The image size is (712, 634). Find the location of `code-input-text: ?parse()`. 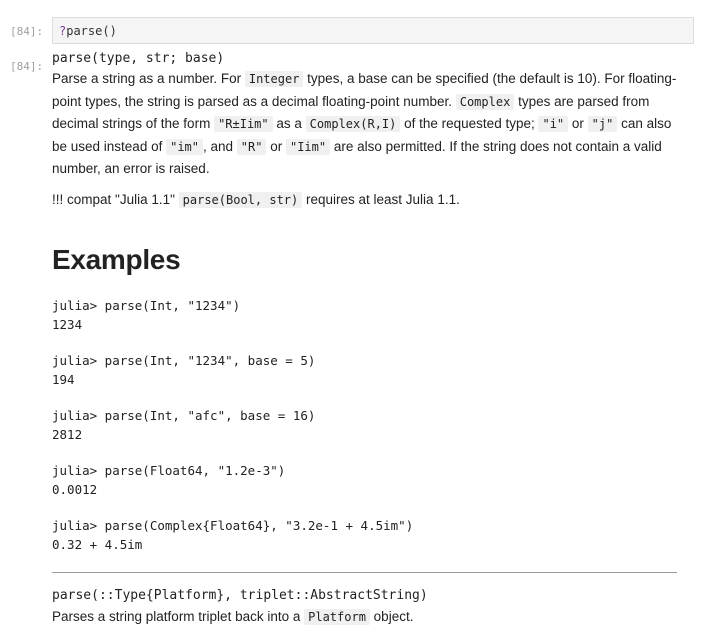

code-input-text: ?parse() is located at coordinates (88, 31).